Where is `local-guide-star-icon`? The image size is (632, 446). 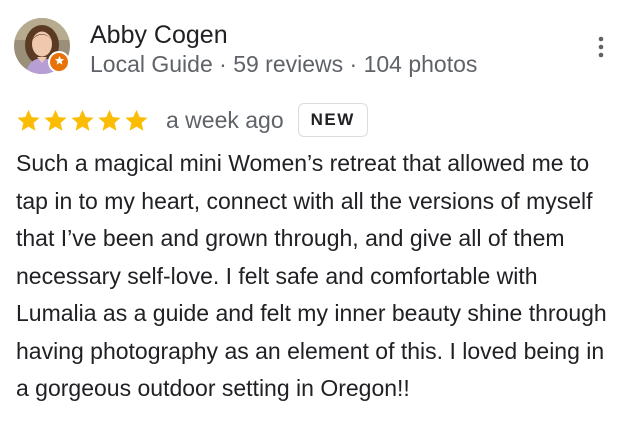 local-guide-star-icon is located at coordinates (59, 62).